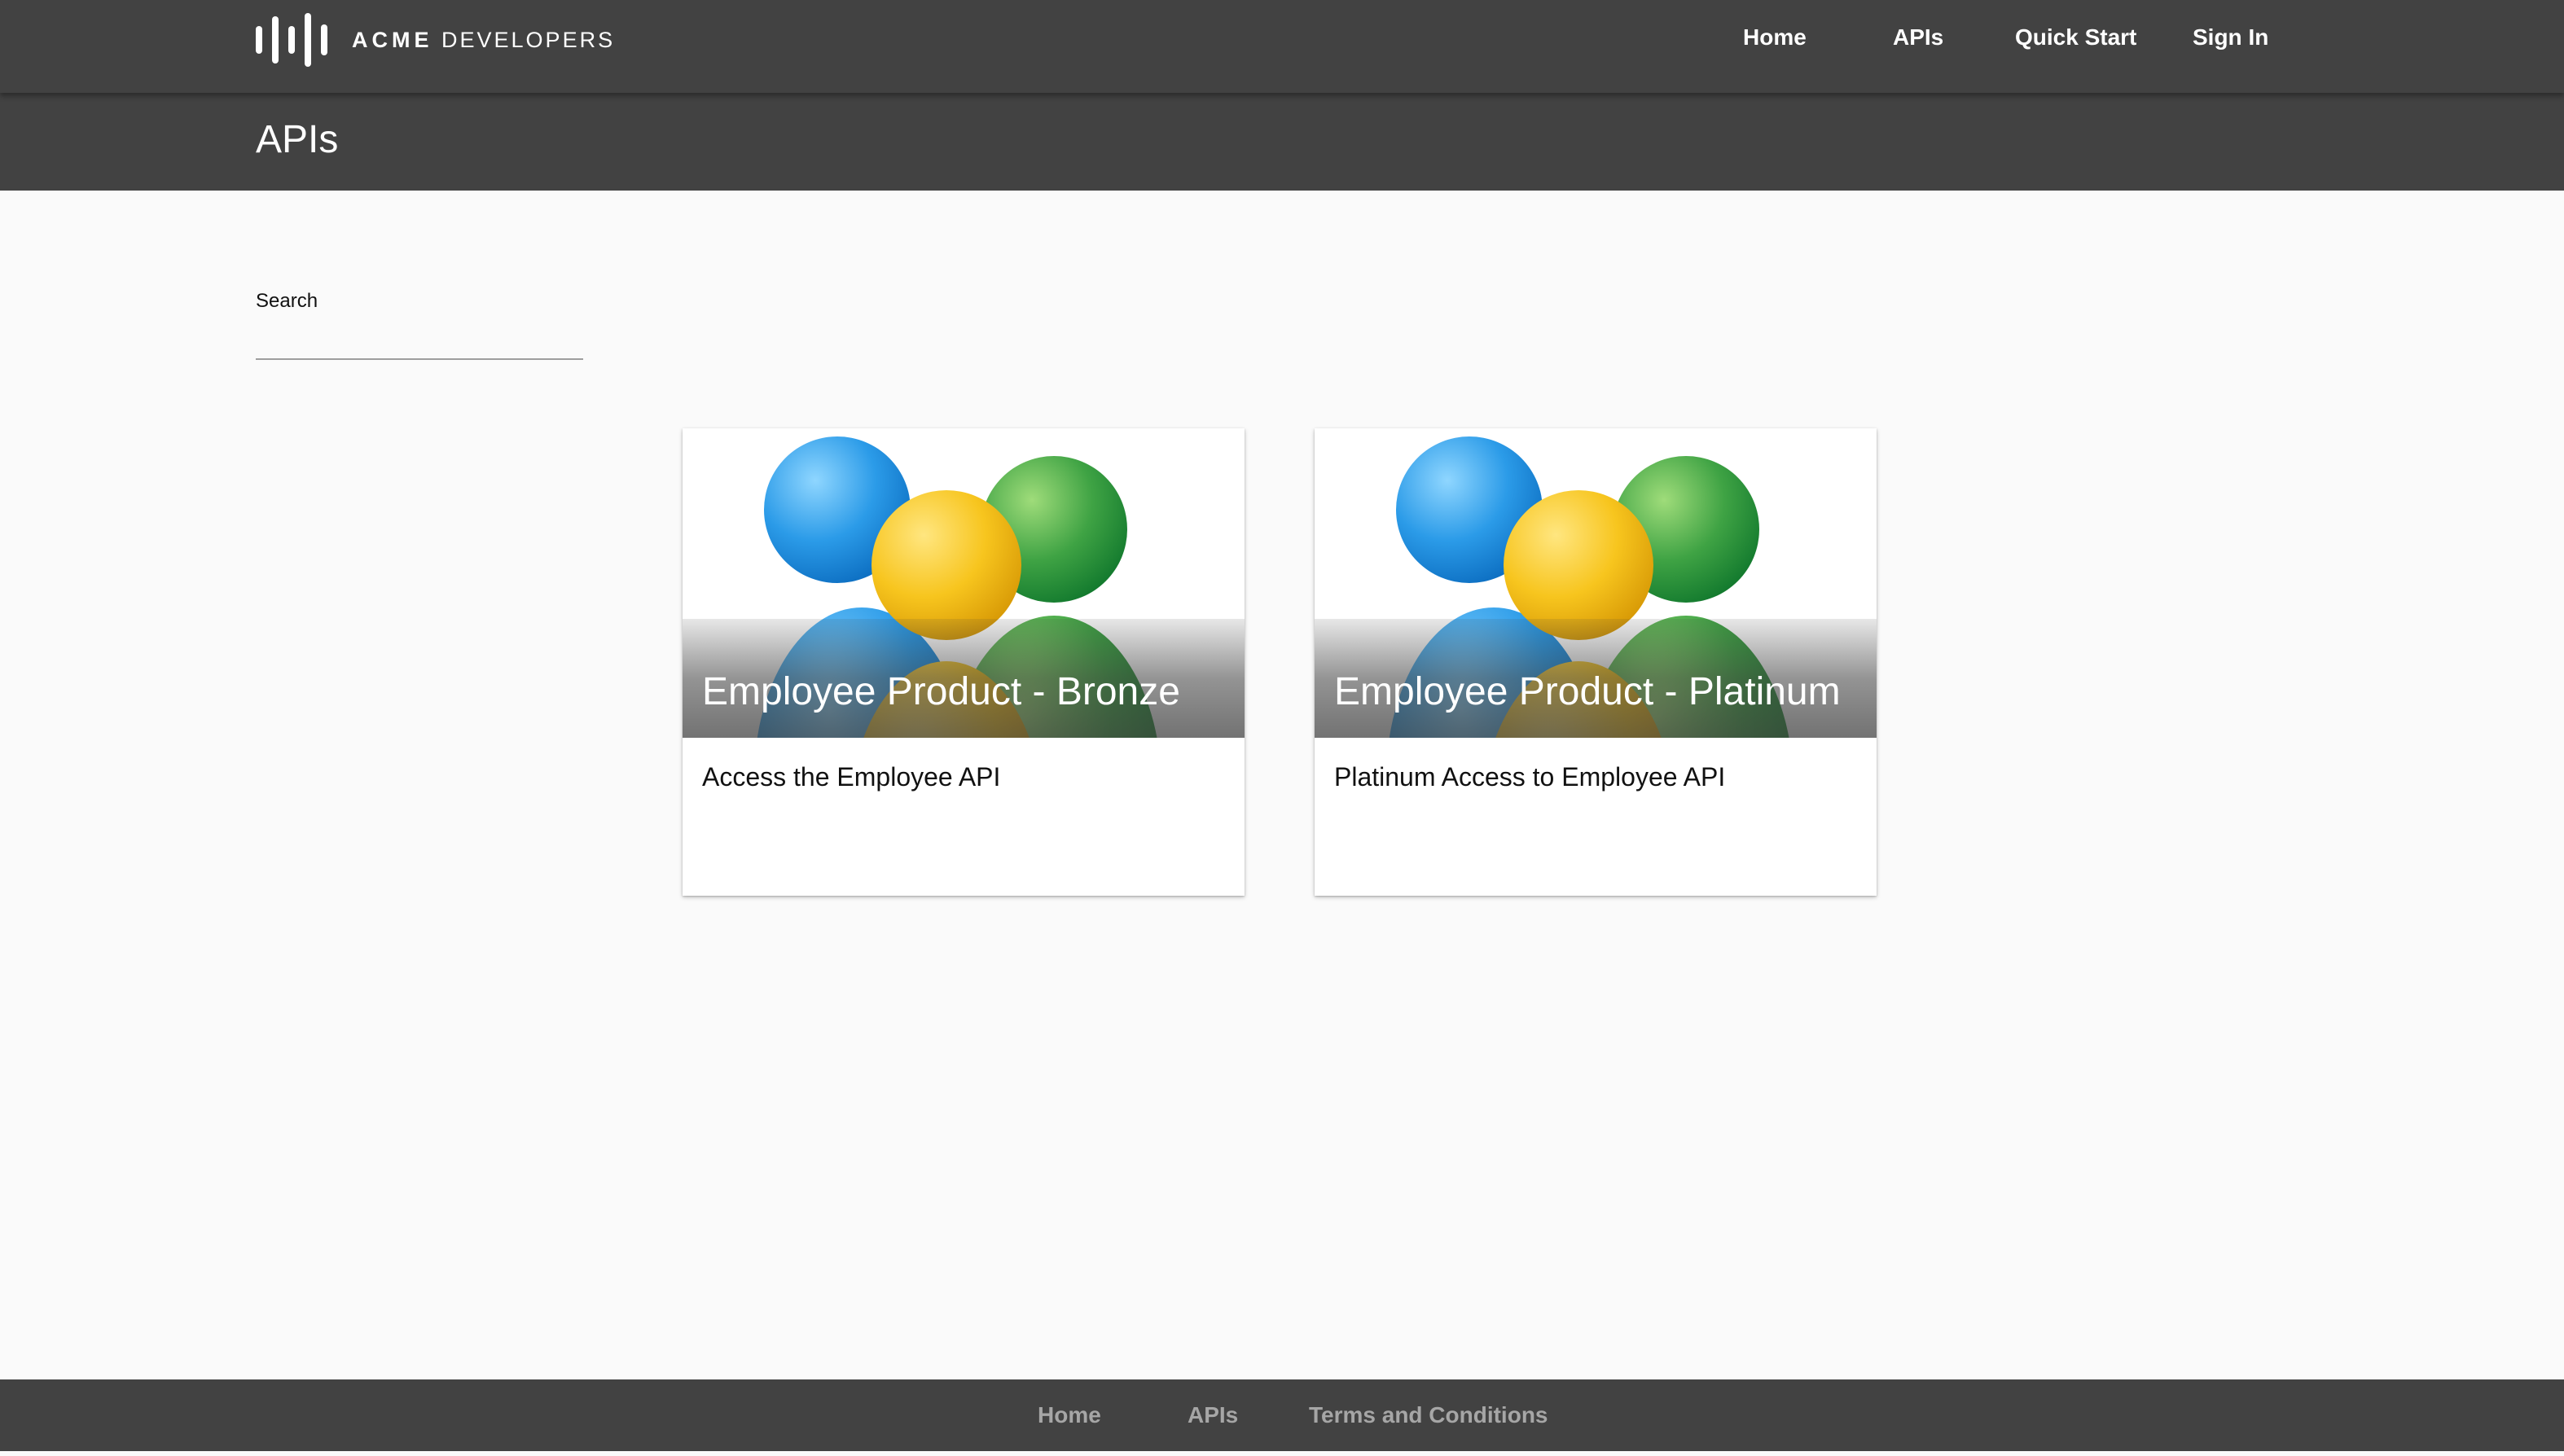 The width and height of the screenshot is (2564, 1456). Describe the element at coordinates (1596, 583) in the screenshot. I see `card-media: Employee Product - Platinum` at that location.